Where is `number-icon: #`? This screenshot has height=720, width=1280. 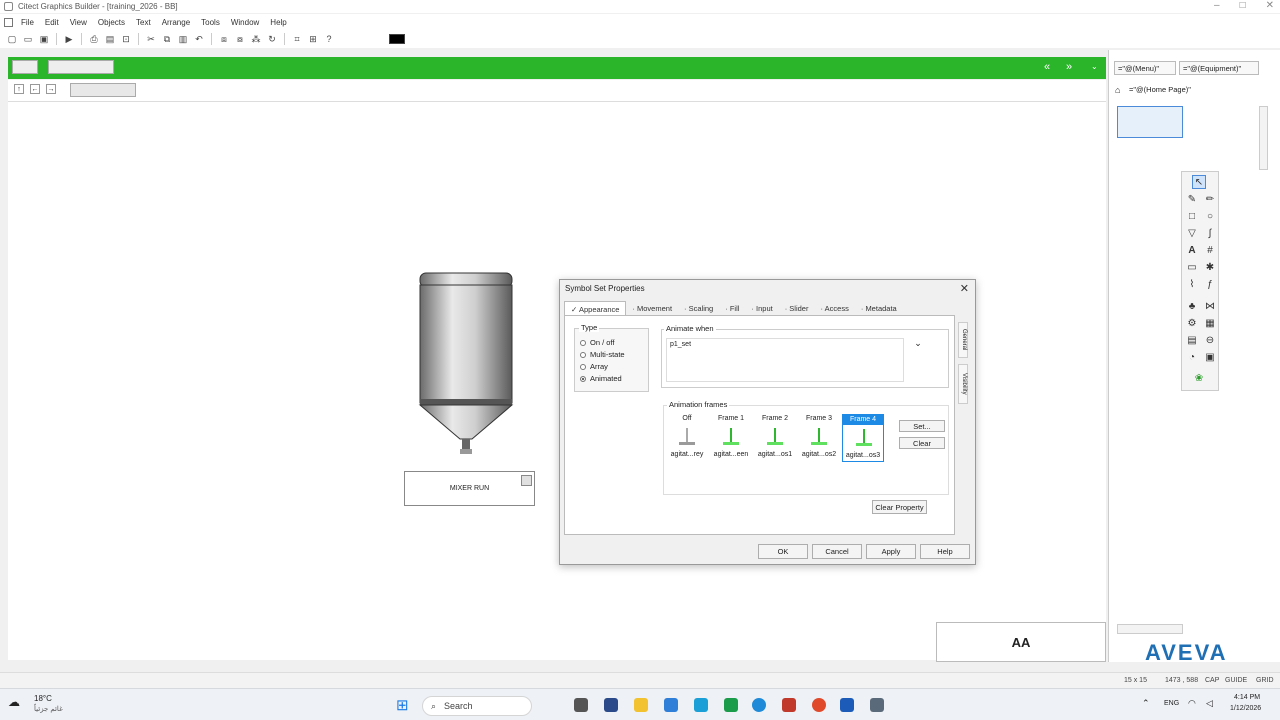 number-icon: # is located at coordinates (1210, 251).